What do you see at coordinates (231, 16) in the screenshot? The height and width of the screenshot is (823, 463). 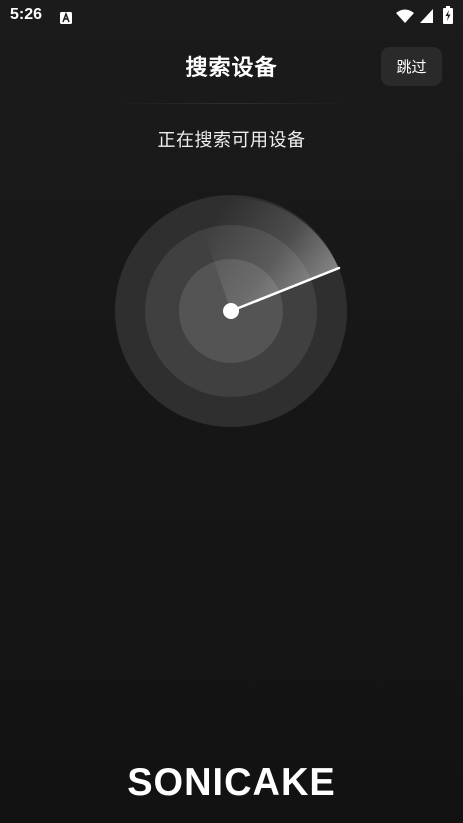 I see `status-bar: 5:26` at bounding box center [231, 16].